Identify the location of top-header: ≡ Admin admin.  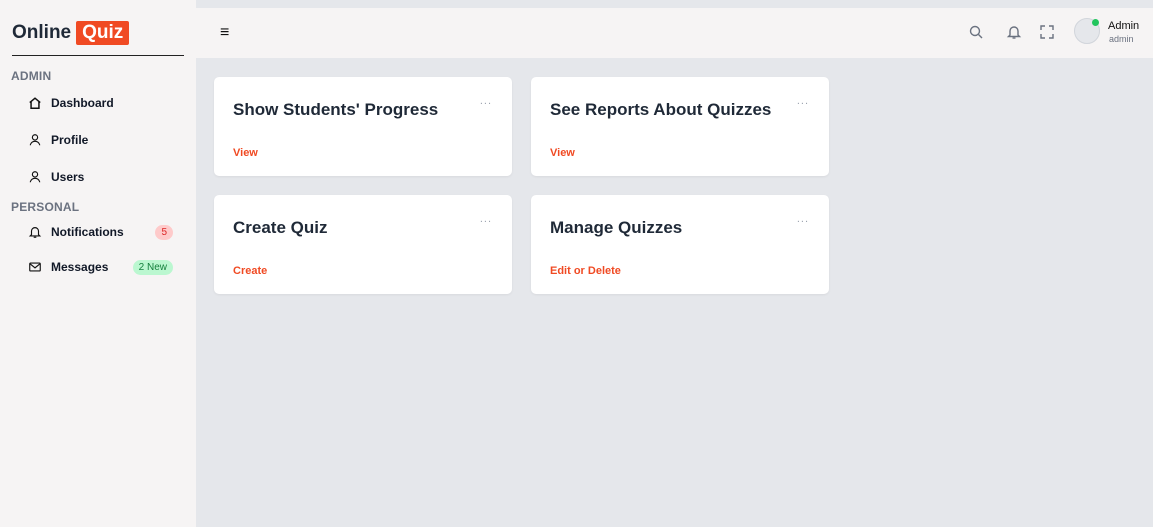
(674, 33).